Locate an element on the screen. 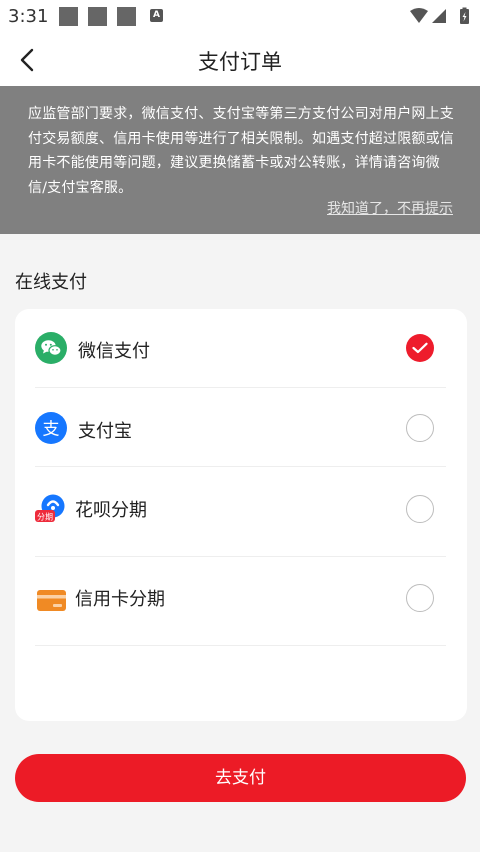 This screenshot has height=852, width=480. wechat-pay-icon is located at coordinates (51, 348).